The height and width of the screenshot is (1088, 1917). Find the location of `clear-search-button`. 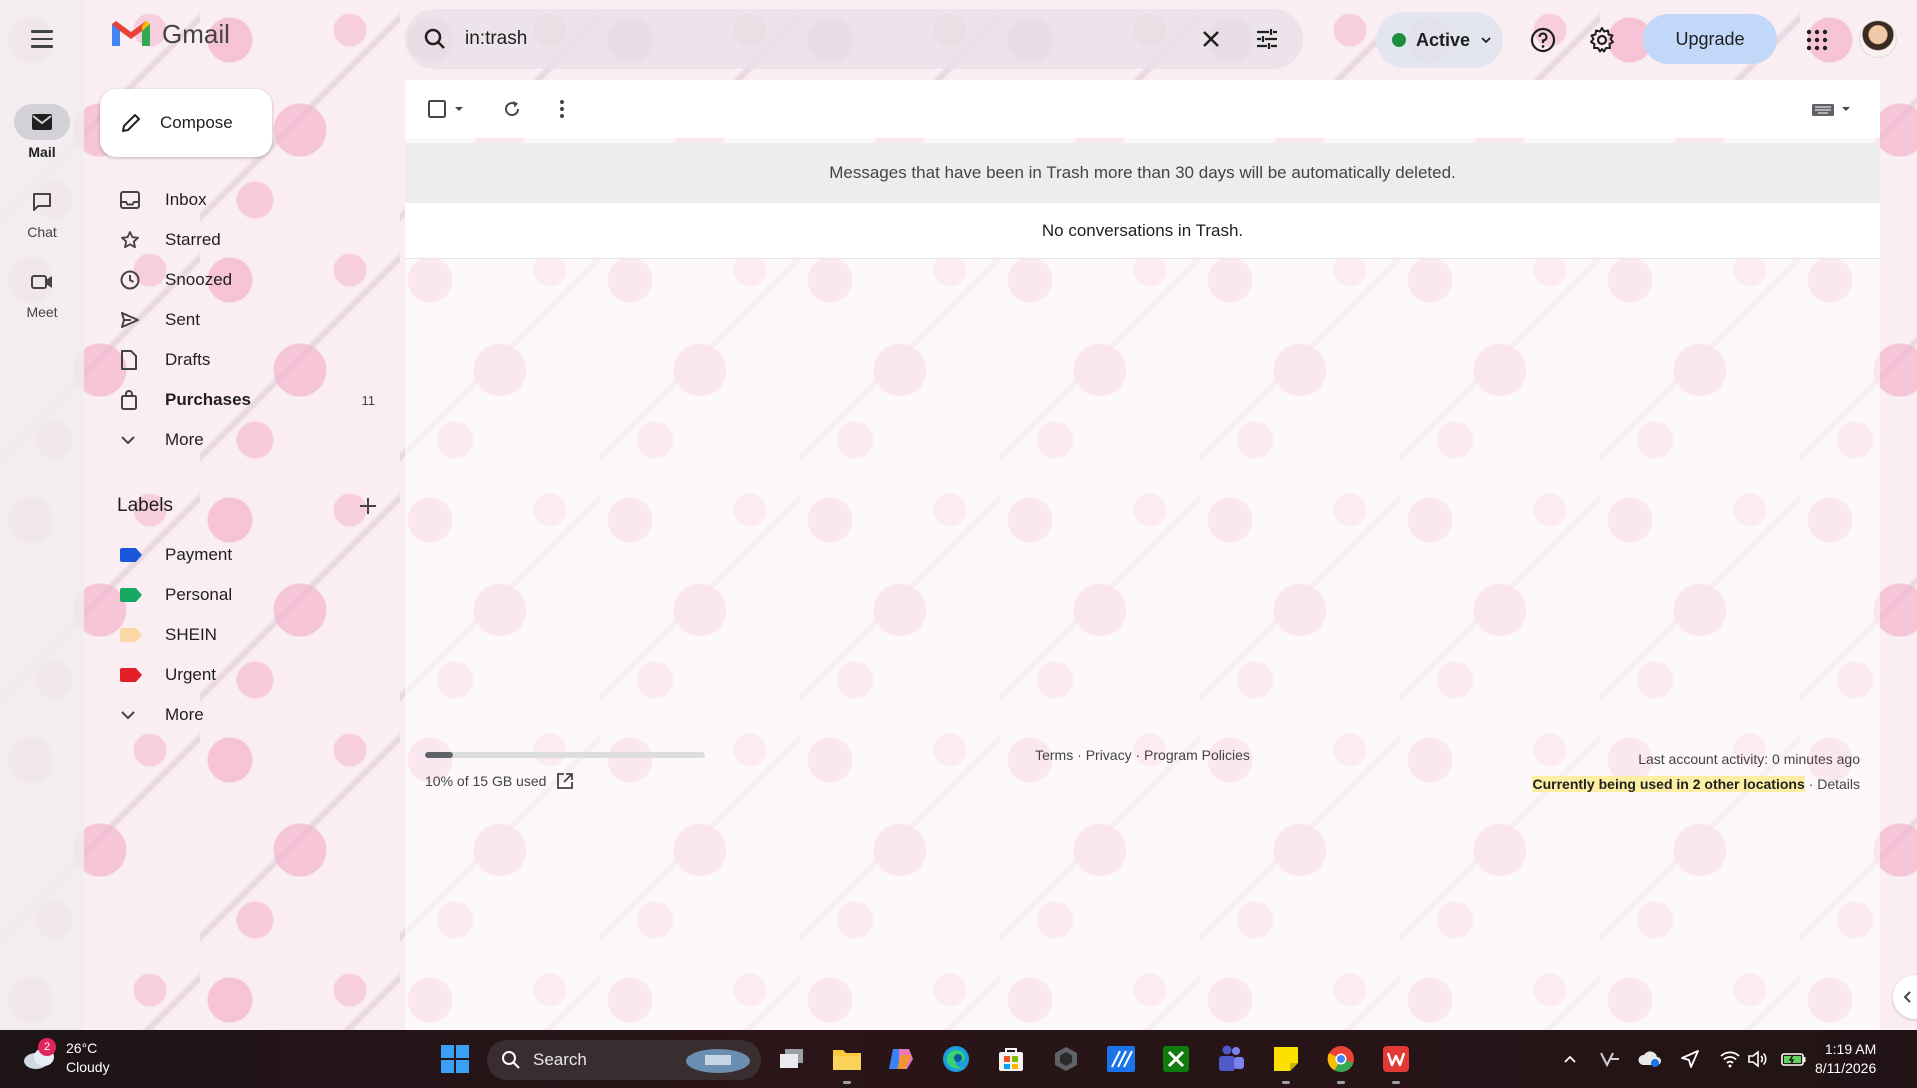

clear-search-button is located at coordinates (1211, 39).